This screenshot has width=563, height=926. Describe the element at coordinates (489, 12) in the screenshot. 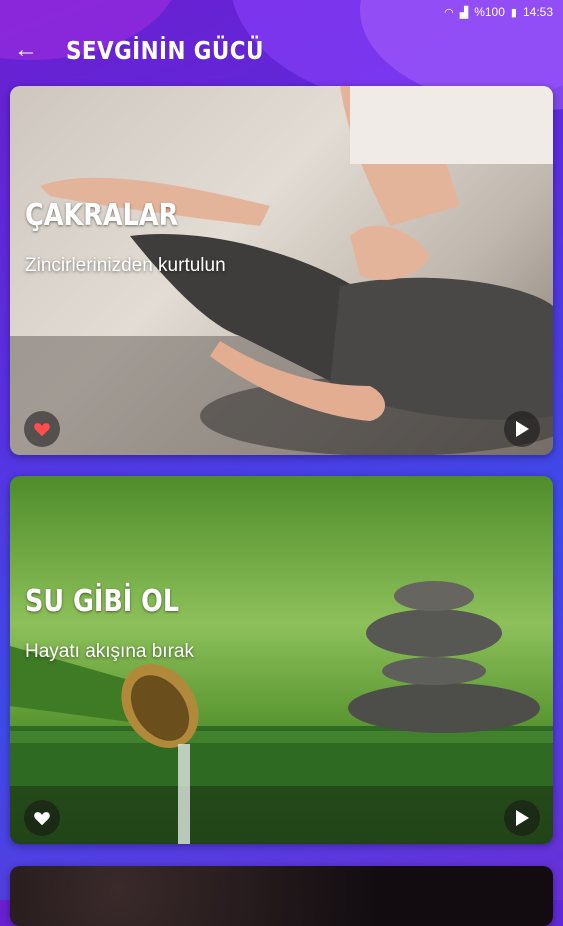

I see `battery-percent: %100` at that location.